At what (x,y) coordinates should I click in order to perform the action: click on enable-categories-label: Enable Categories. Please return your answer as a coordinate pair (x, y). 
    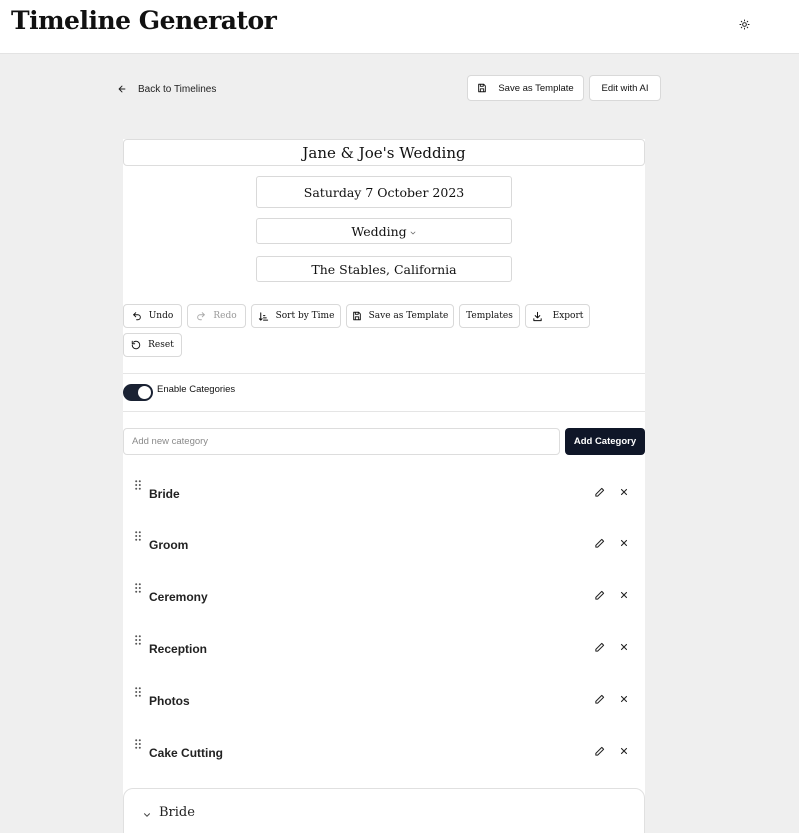
    Looking at the image, I should click on (196, 389).